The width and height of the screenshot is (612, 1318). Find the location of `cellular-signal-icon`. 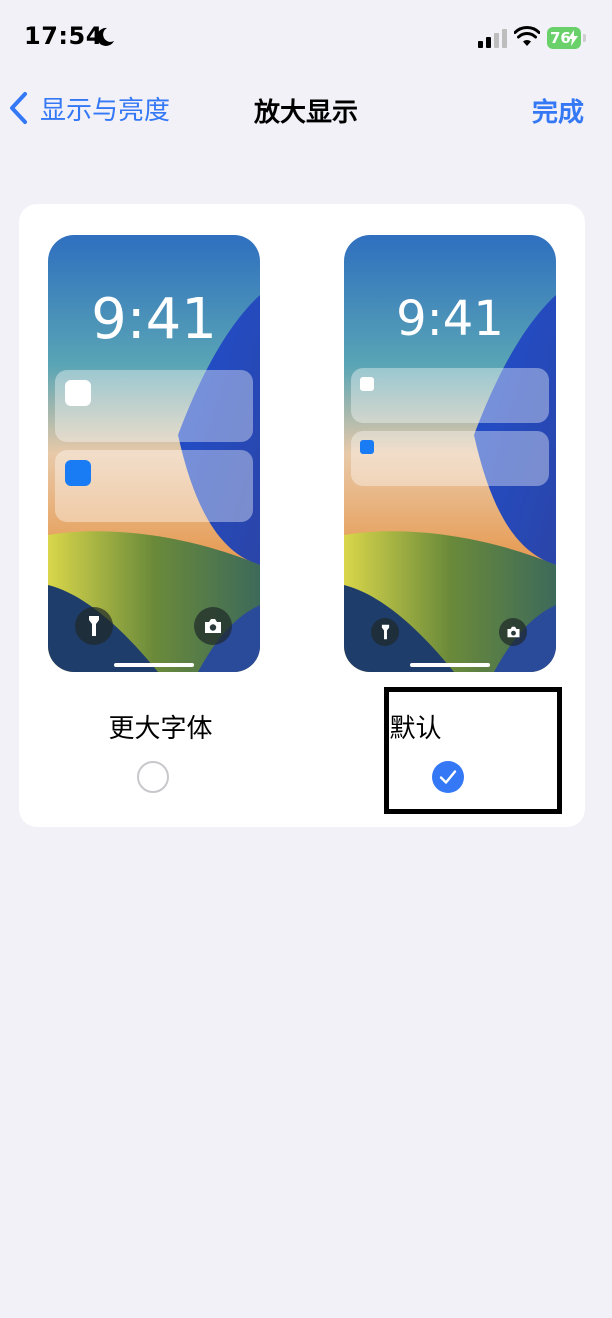

cellular-signal-icon is located at coordinates (492, 38).